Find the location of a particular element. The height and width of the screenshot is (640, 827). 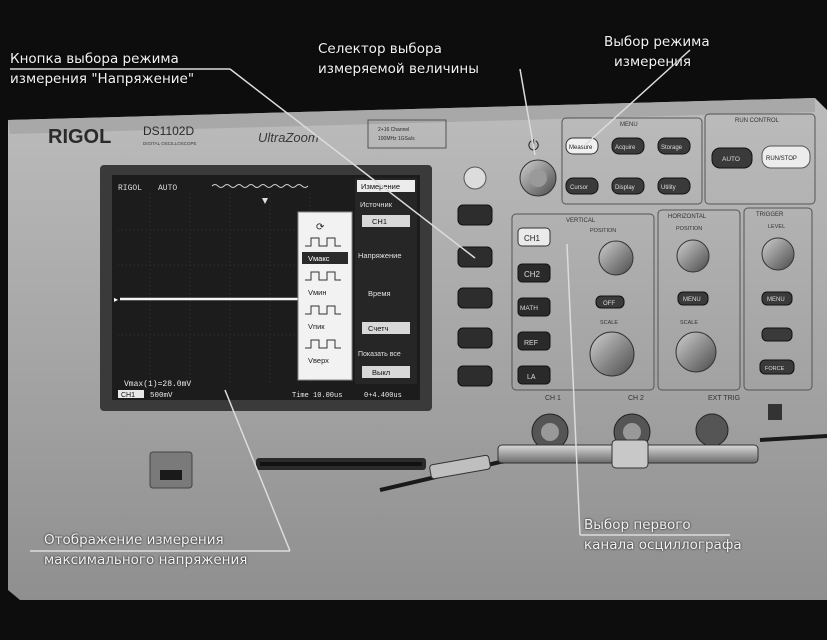

screen-mode: AUTO is located at coordinates (167, 188).